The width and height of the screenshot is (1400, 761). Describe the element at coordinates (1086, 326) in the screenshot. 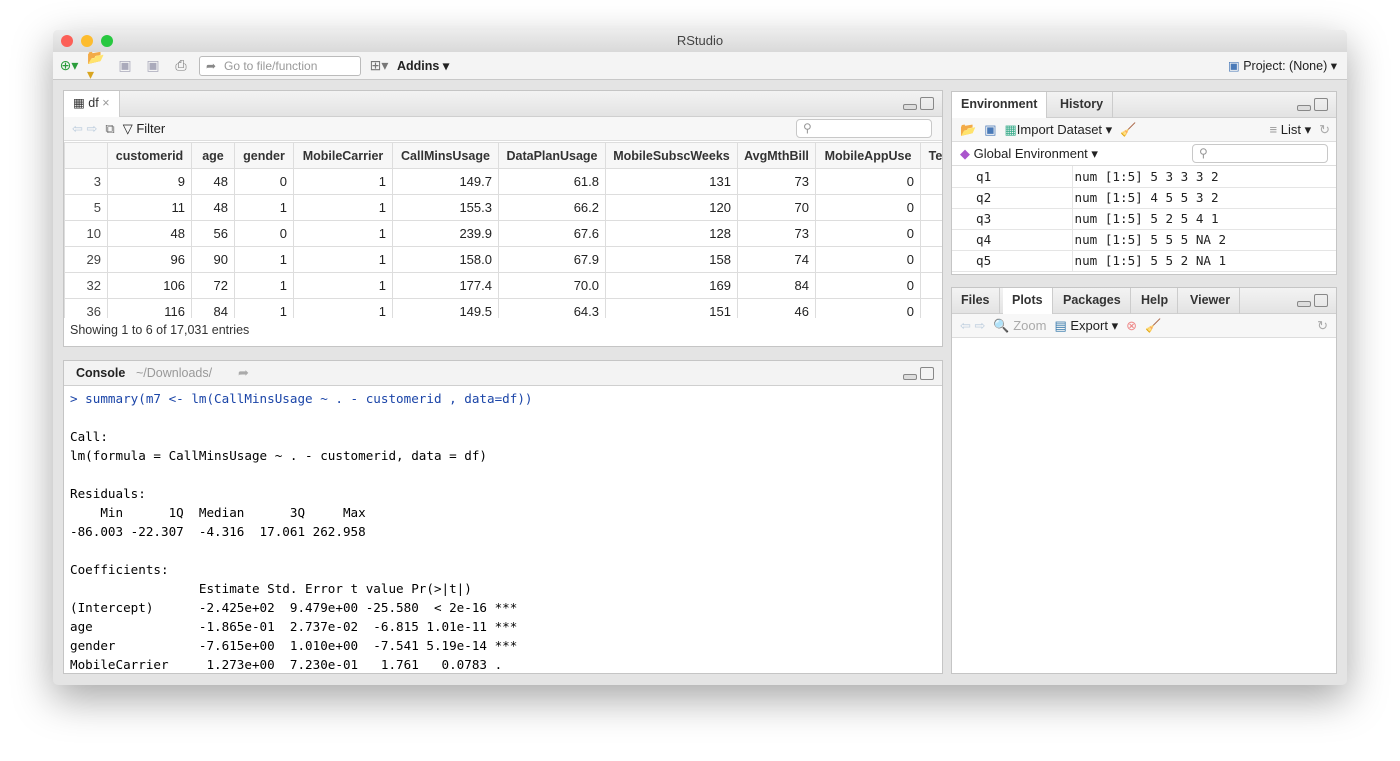

I see `export-button: ▤ Export ▾` at that location.